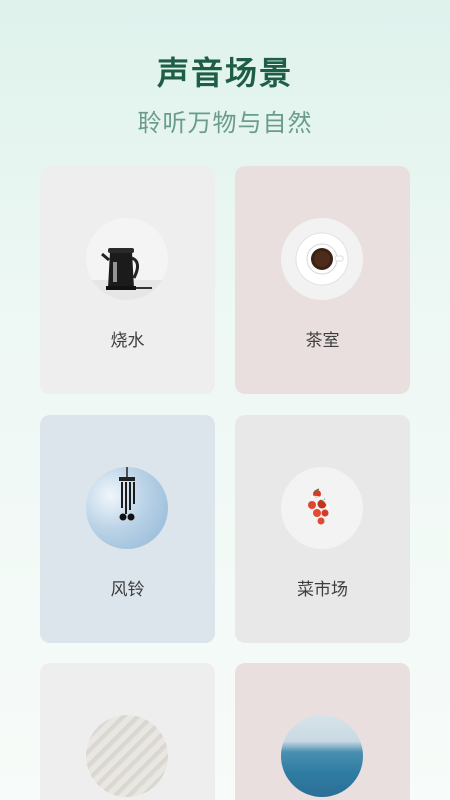 This screenshot has width=450, height=800. What do you see at coordinates (322, 259) in the screenshot?
I see `coffee-cup-icon` at bounding box center [322, 259].